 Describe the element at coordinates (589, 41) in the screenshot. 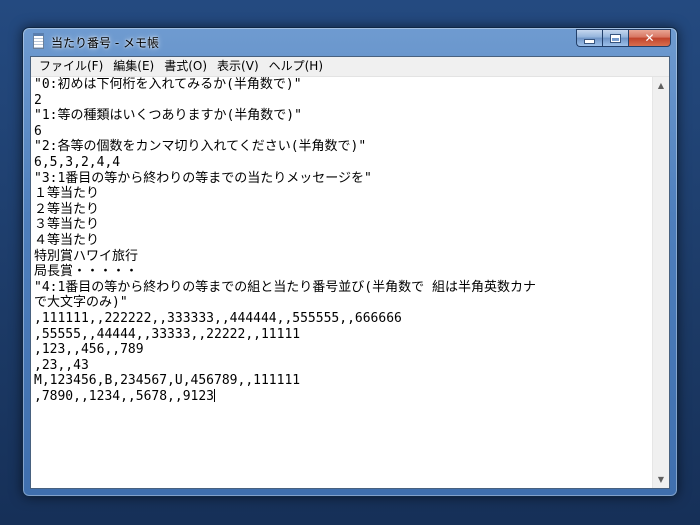

I see `minimize-icon` at that location.